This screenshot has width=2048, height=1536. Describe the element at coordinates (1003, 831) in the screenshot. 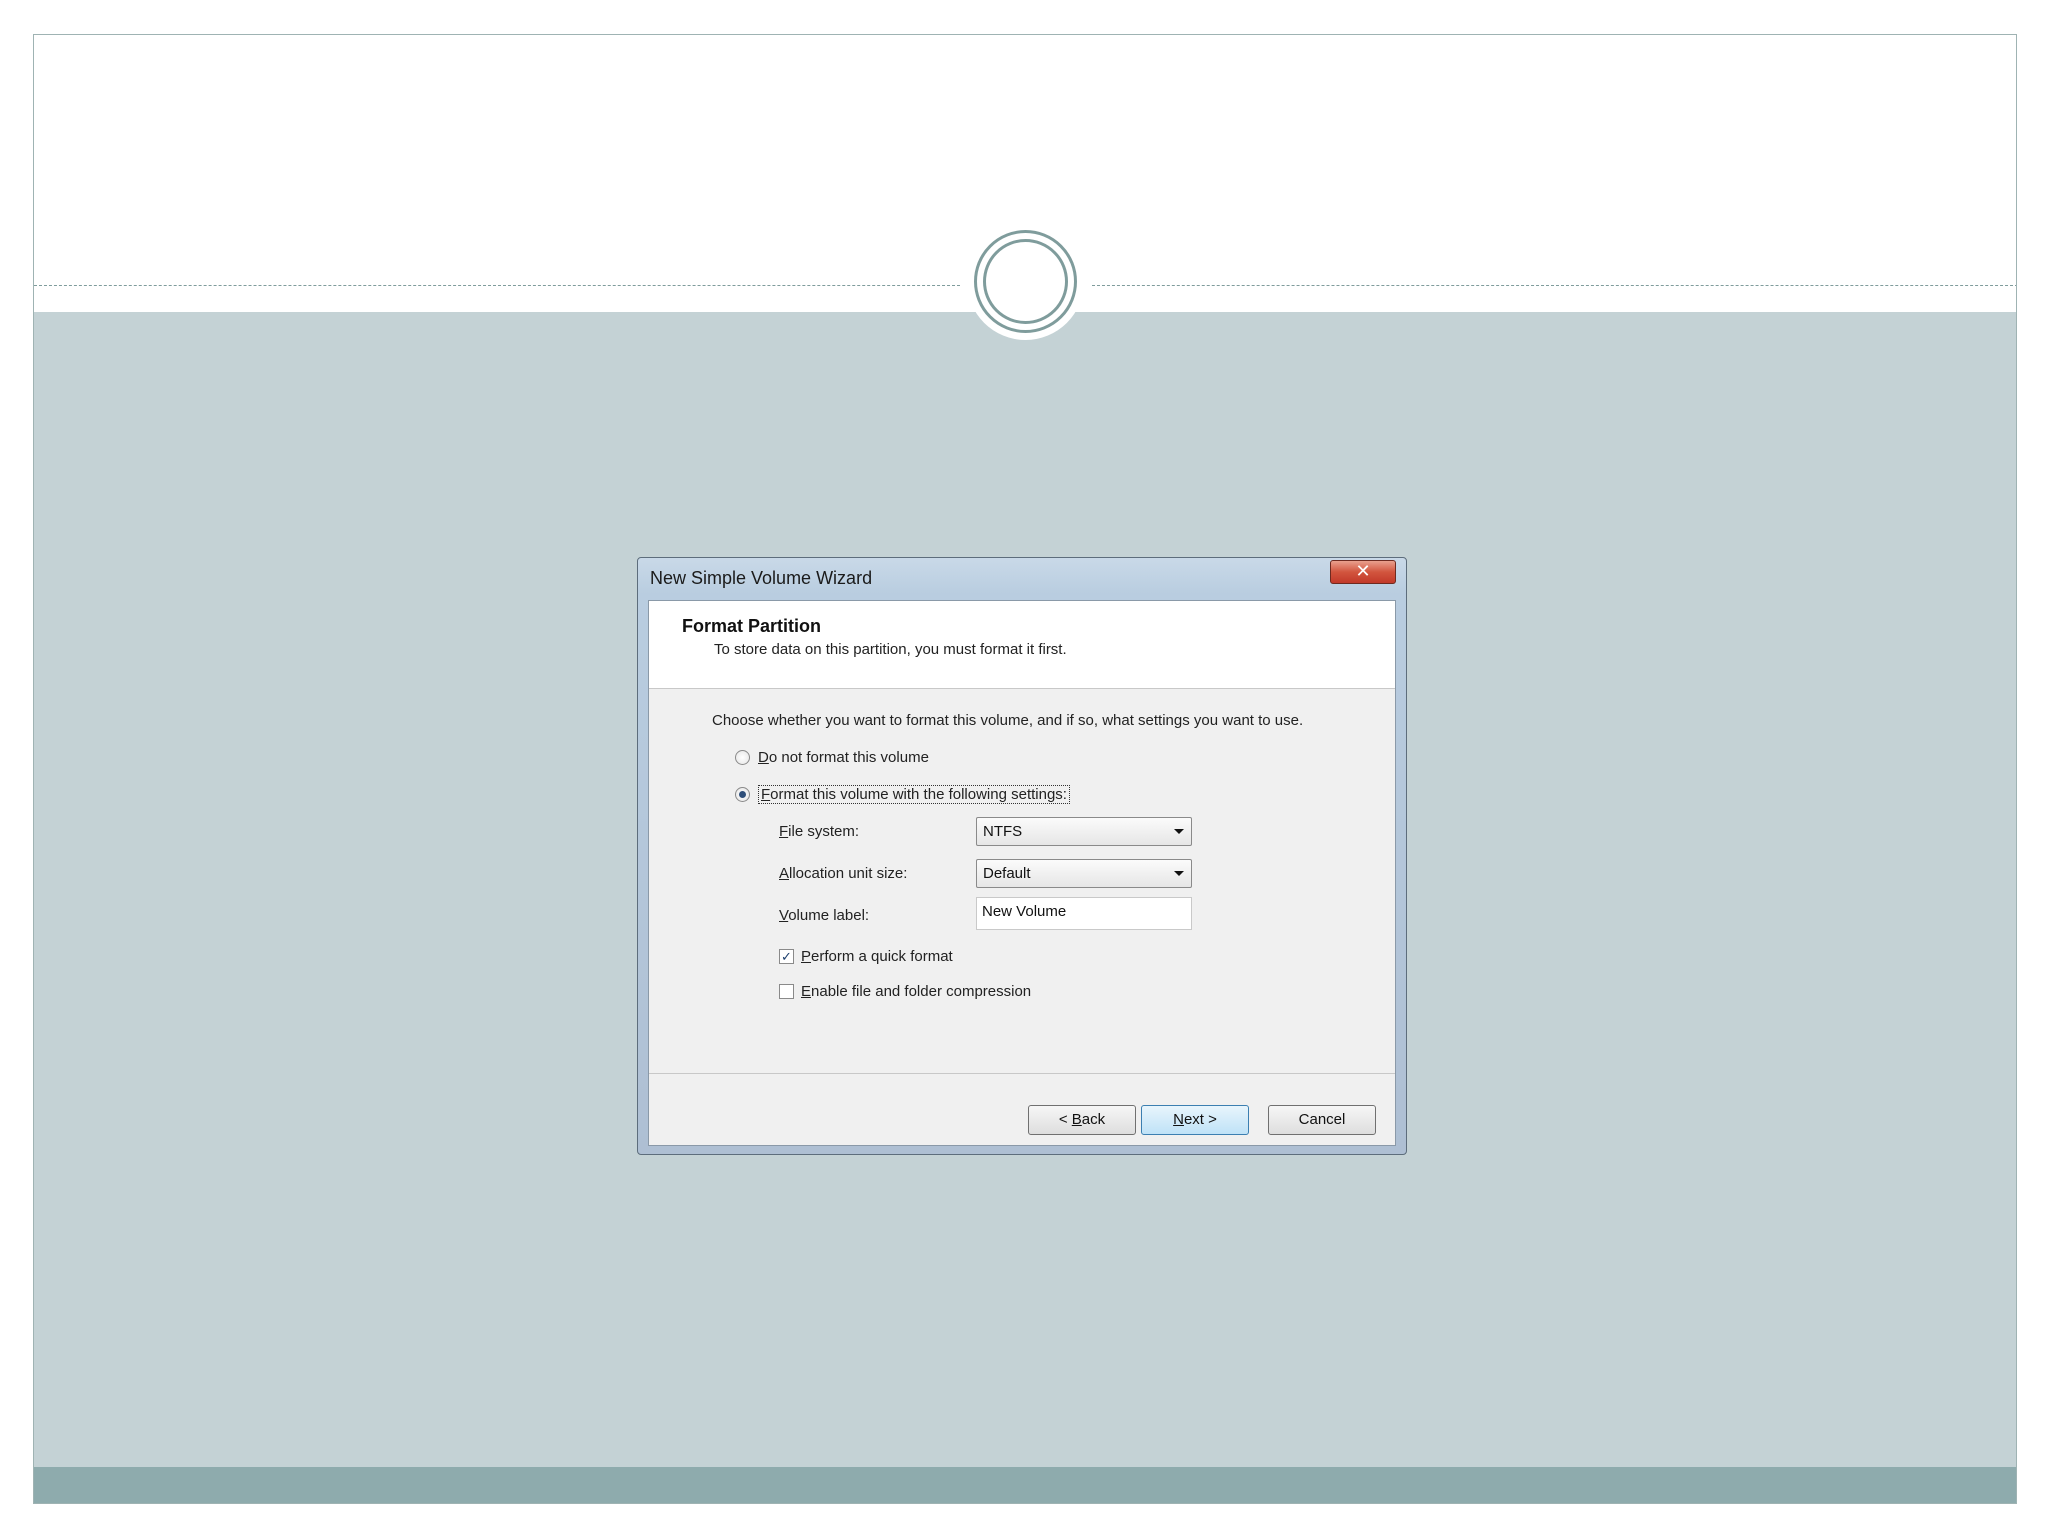

I see `file-system-value: NTFS` at that location.